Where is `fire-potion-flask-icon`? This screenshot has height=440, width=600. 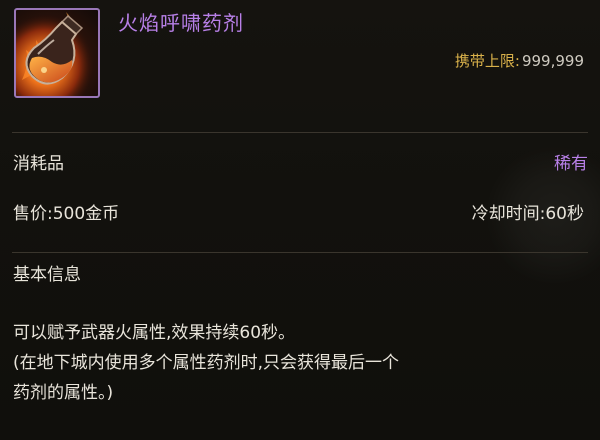
fire-potion-flask-icon is located at coordinates (57, 53).